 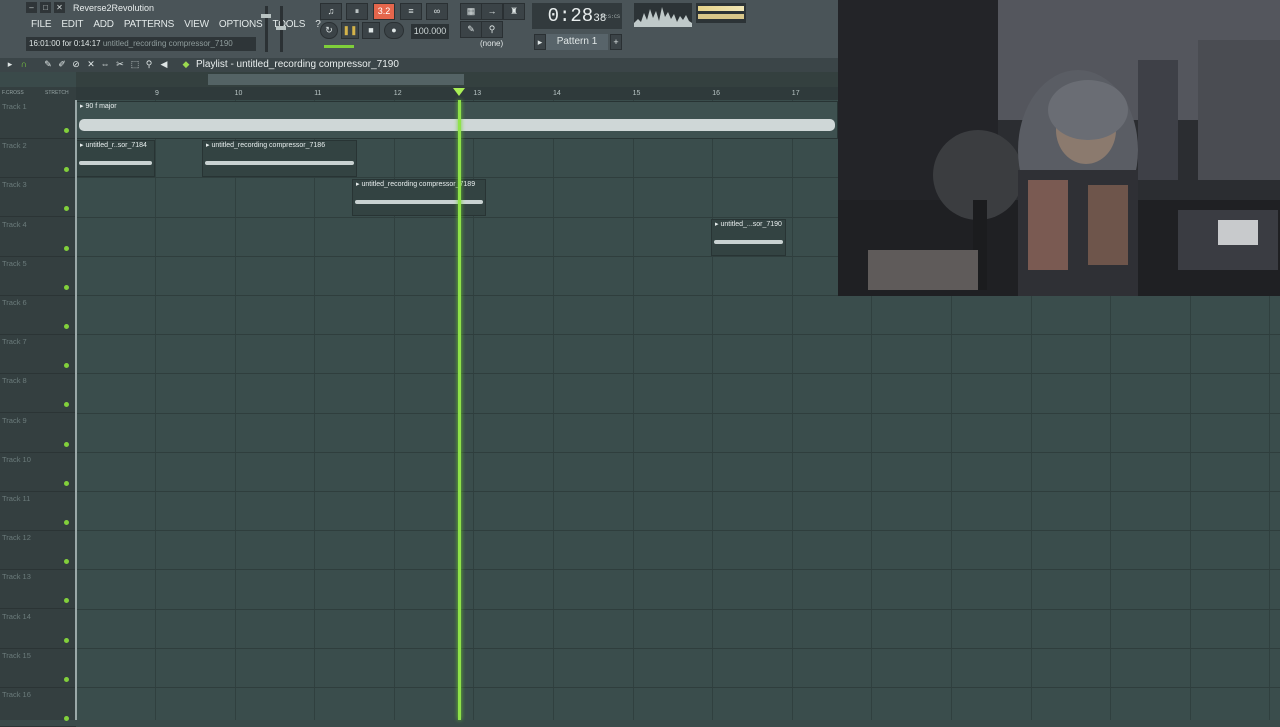 What do you see at coordinates (471, 11) in the screenshot?
I see `playlist-icon: ▦` at bounding box center [471, 11].